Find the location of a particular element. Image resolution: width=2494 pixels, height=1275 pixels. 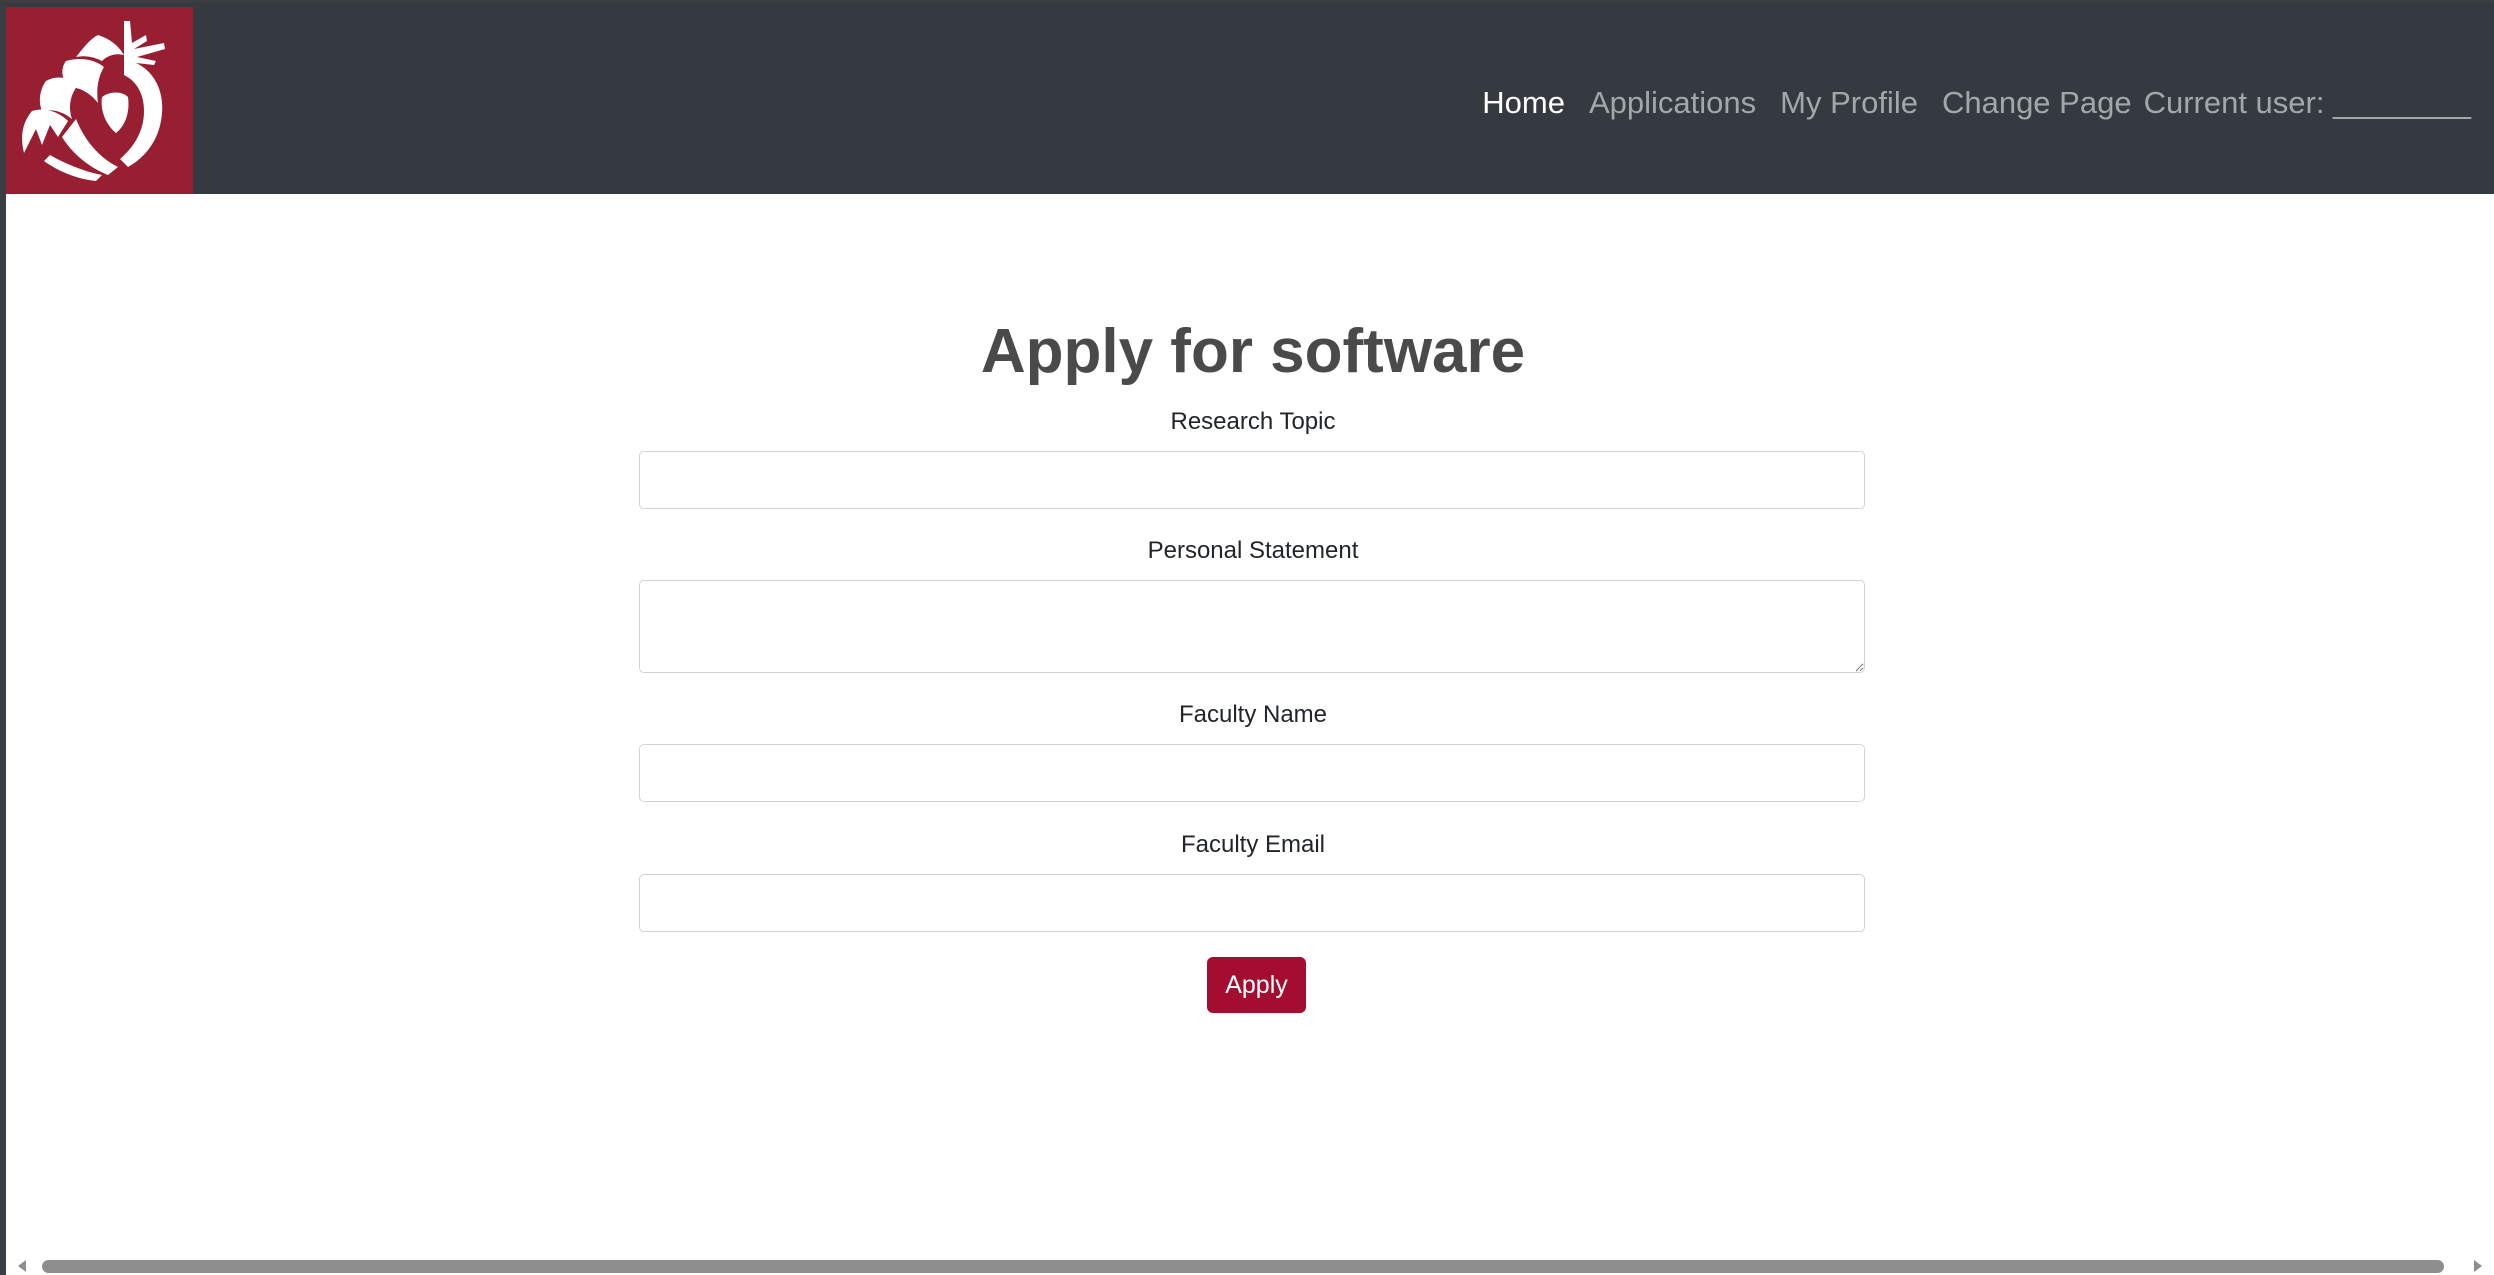

cougar-head-icon is located at coordinates (93, 101).